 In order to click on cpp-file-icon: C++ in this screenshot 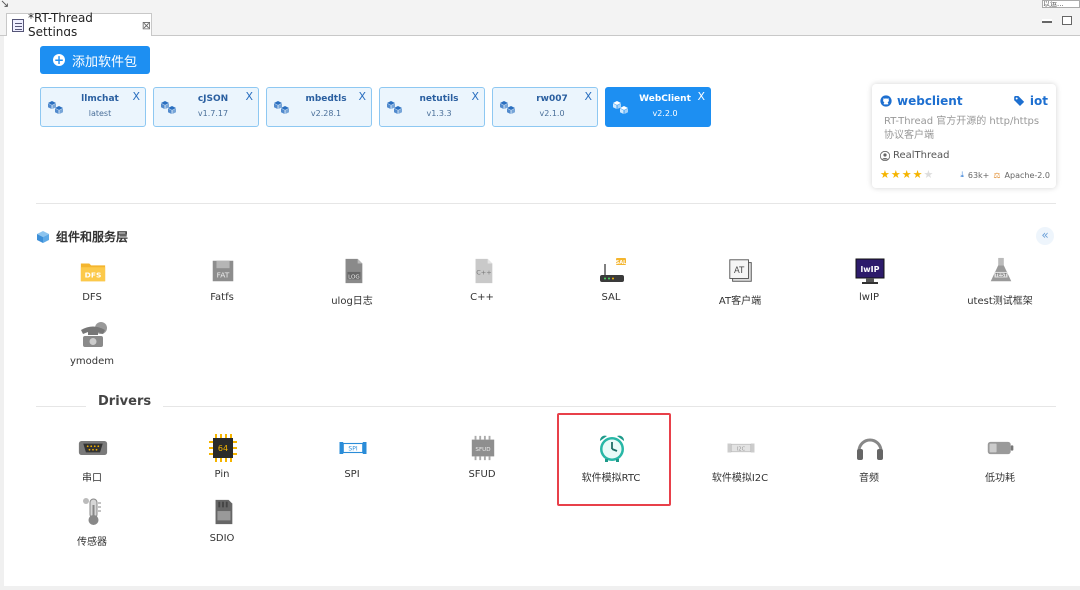, I will do `click(483, 271)`.